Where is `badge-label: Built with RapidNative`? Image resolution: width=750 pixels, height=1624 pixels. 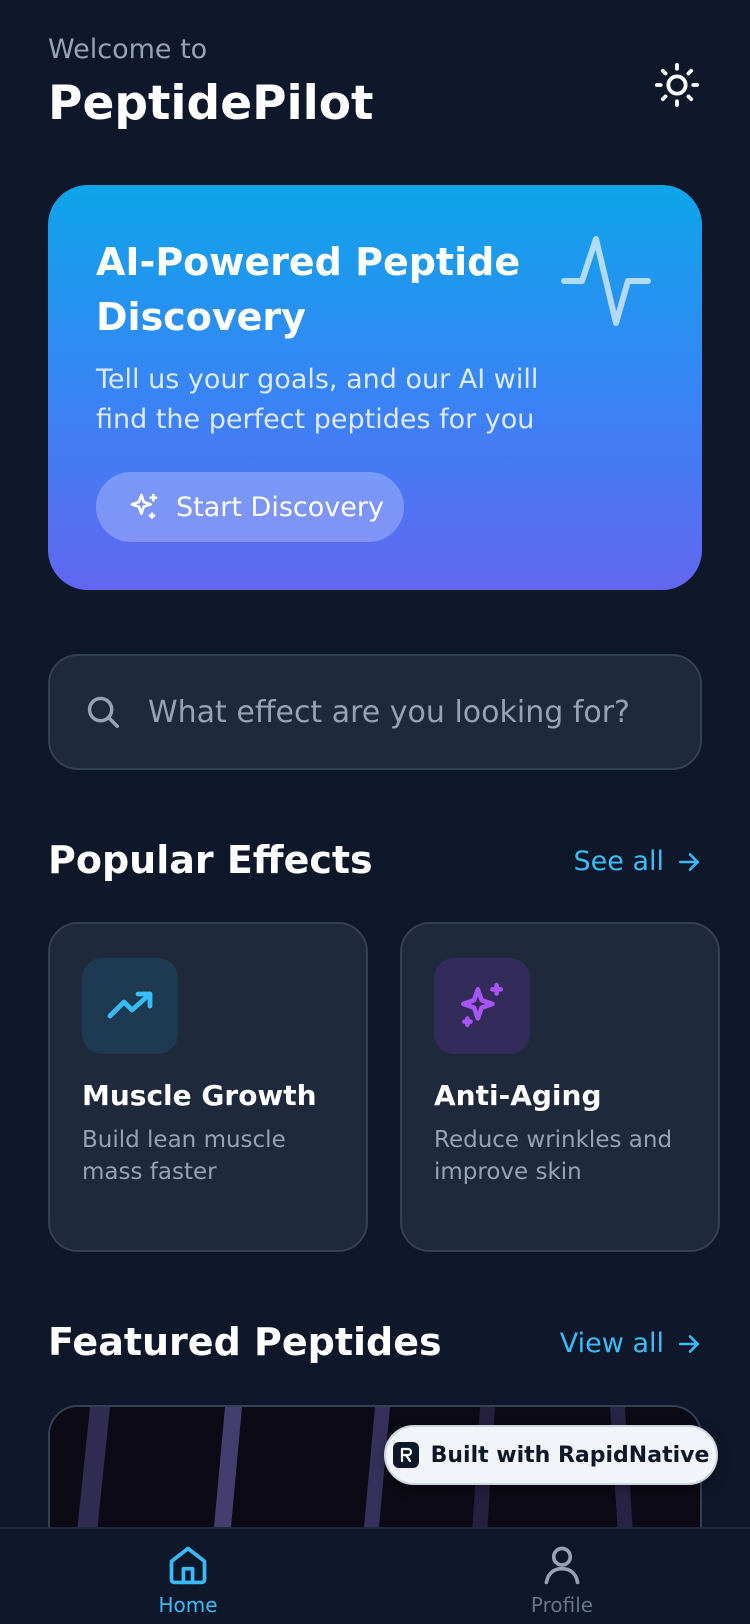
badge-label: Built with RapidNative is located at coordinates (570, 1455).